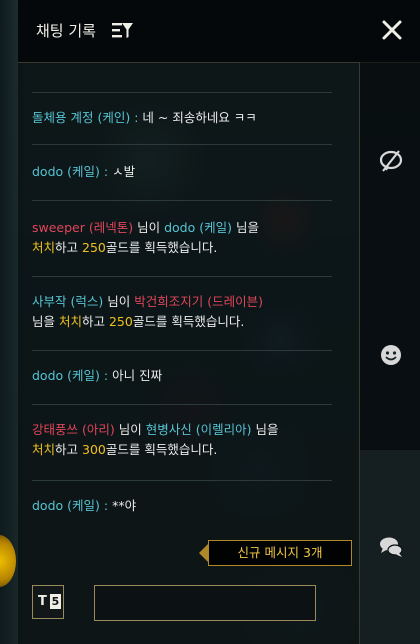  Describe the element at coordinates (137, 375) in the screenshot. I see `message-text: 아니 진짜` at that location.